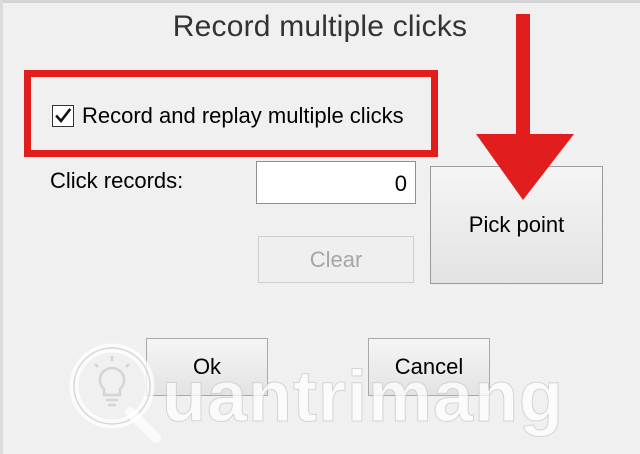 The height and width of the screenshot is (454, 640). I want to click on click-records-field: 0, so click(336, 182).